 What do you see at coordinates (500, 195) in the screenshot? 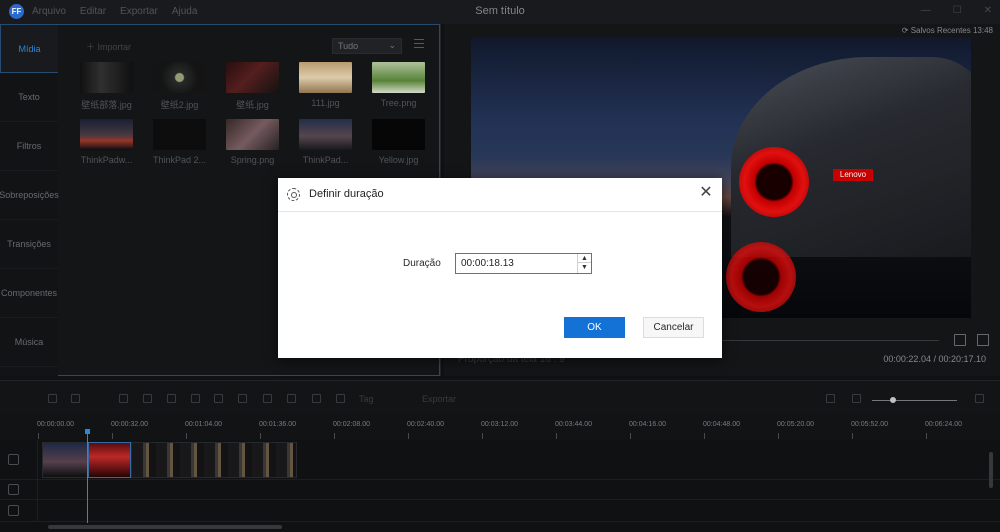
I see `dialog-header: Definir duração ✕` at bounding box center [500, 195].